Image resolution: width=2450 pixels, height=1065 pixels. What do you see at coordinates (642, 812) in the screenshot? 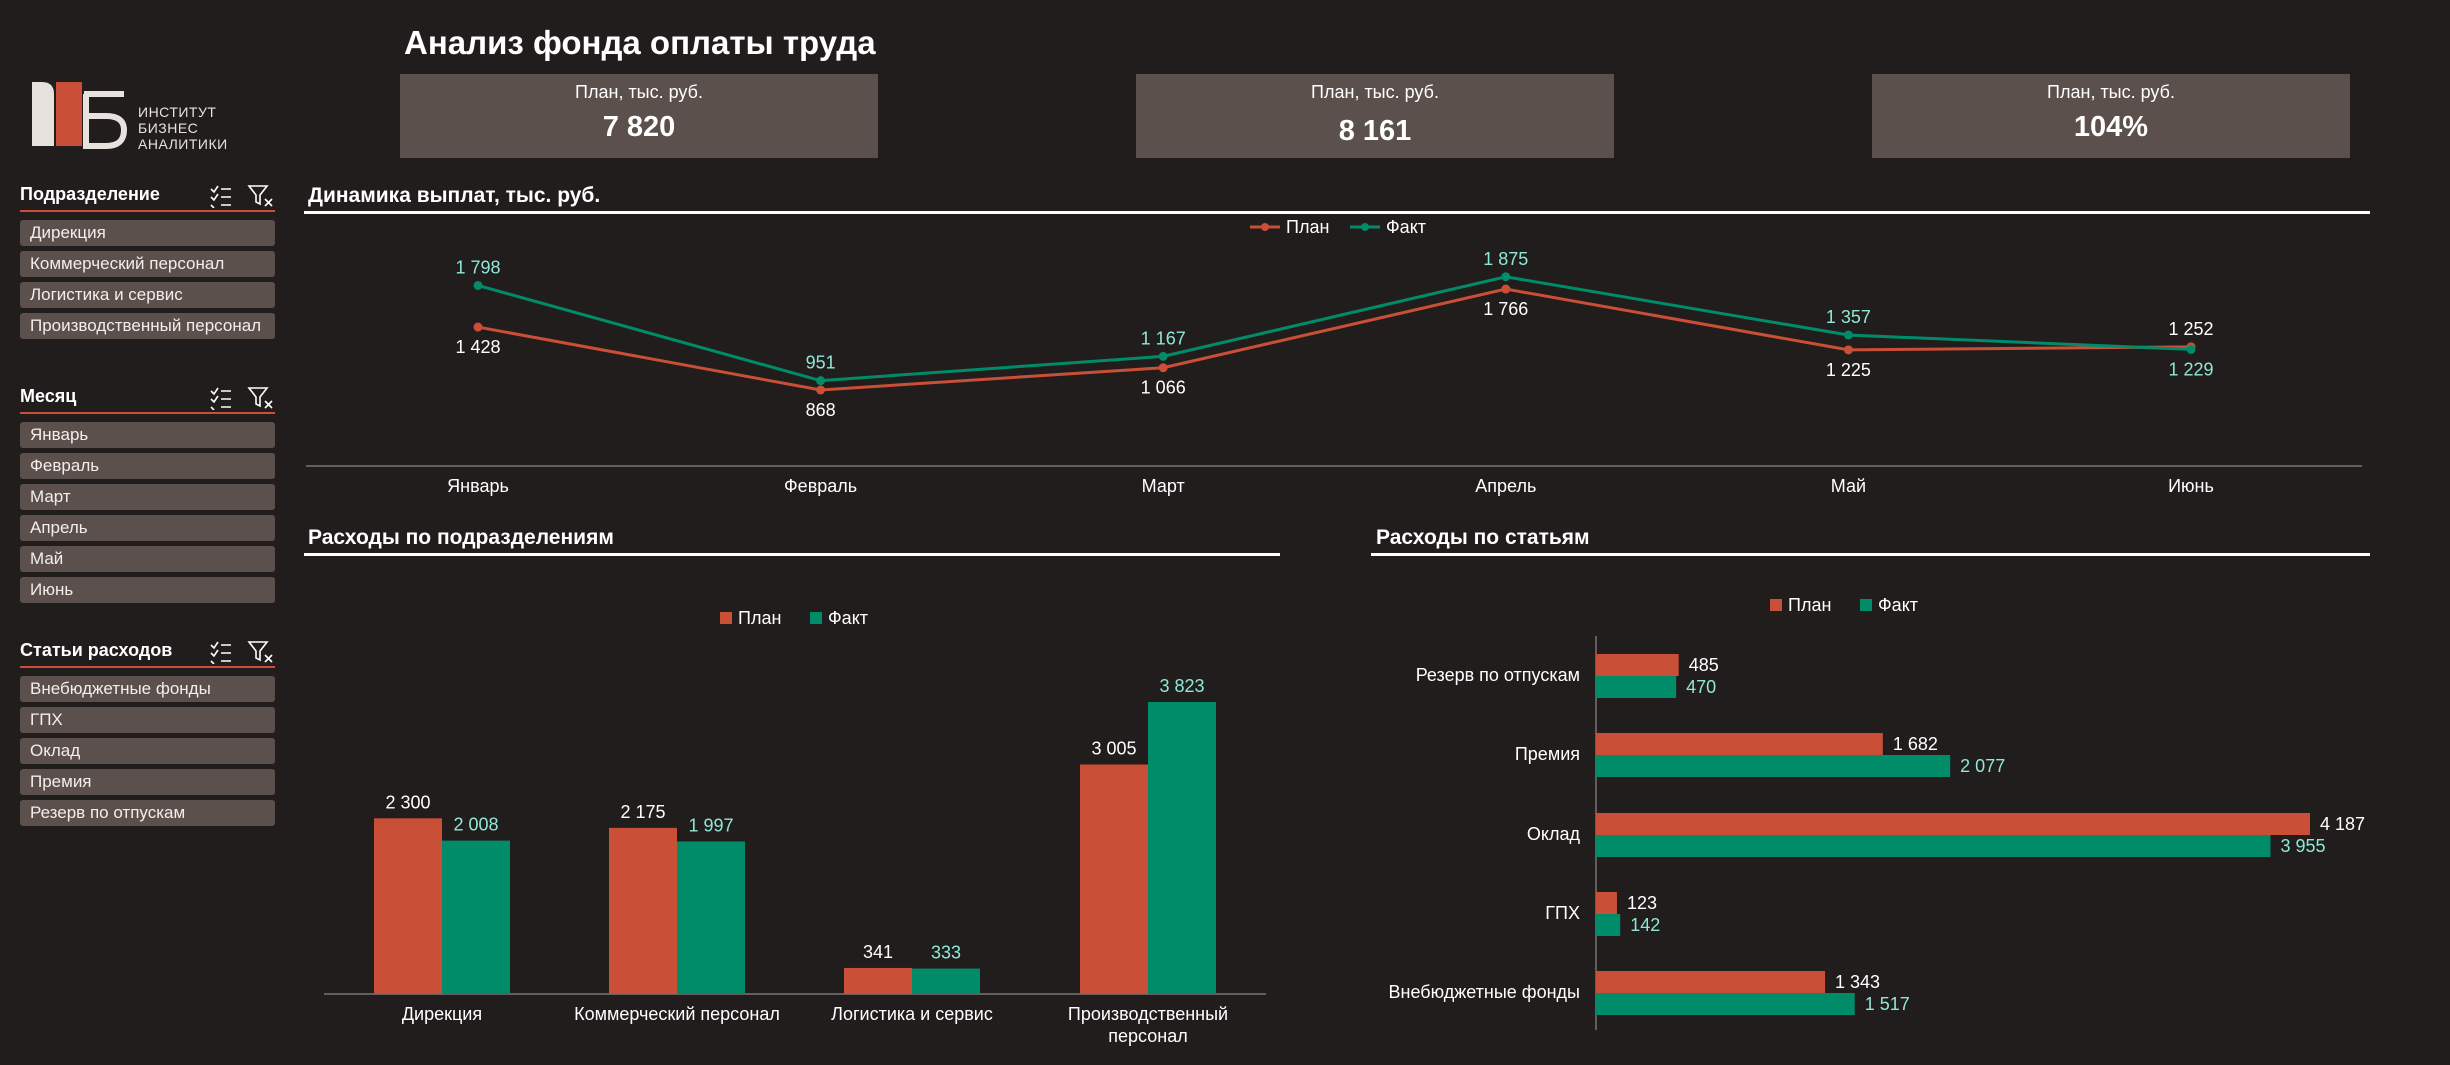
I see `data-label-plan: 2 175` at bounding box center [642, 812].